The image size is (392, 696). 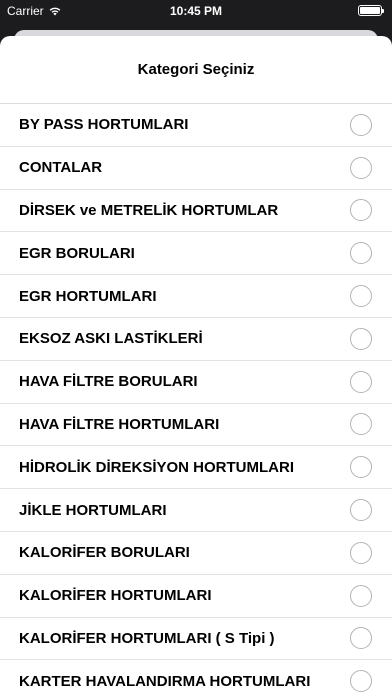 I want to click on category-option-label: DİRSEK ve METRELİK HORTUMLAR, so click(x=149, y=210).